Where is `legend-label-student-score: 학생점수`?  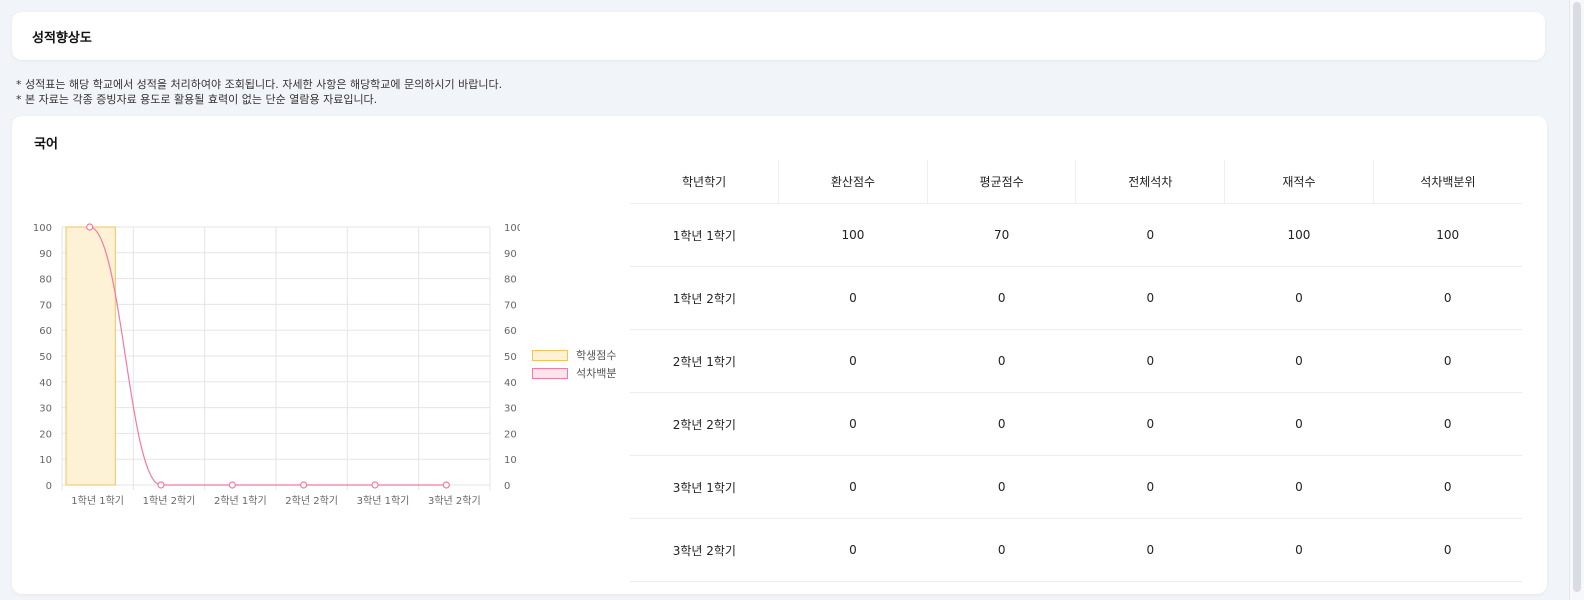 legend-label-student-score: 학생점수 is located at coordinates (596, 355).